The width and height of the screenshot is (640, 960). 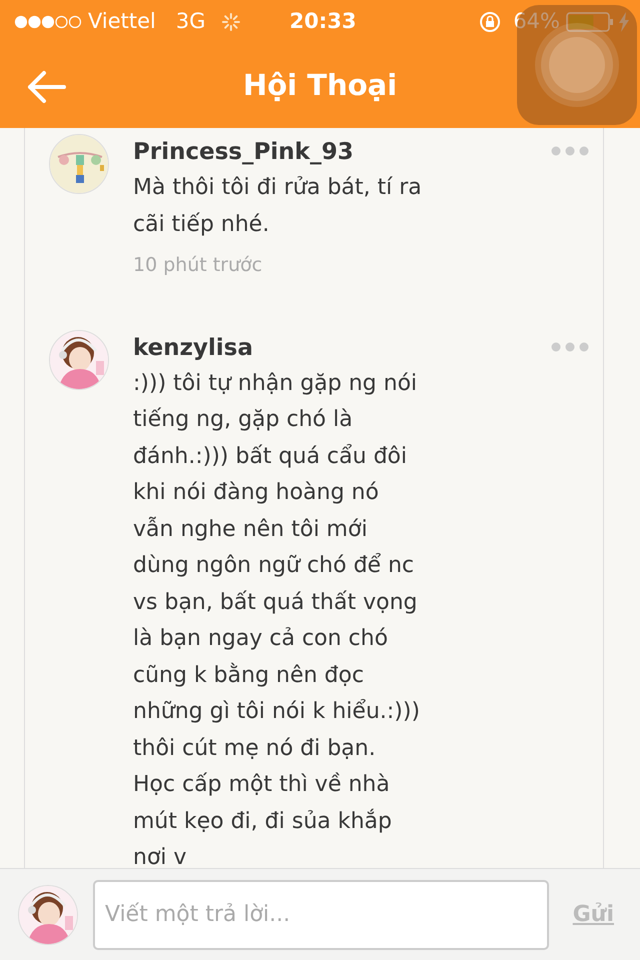 What do you see at coordinates (191, 22) in the screenshot?
I see `network-type: 3G` at bounding box center [191, 22].